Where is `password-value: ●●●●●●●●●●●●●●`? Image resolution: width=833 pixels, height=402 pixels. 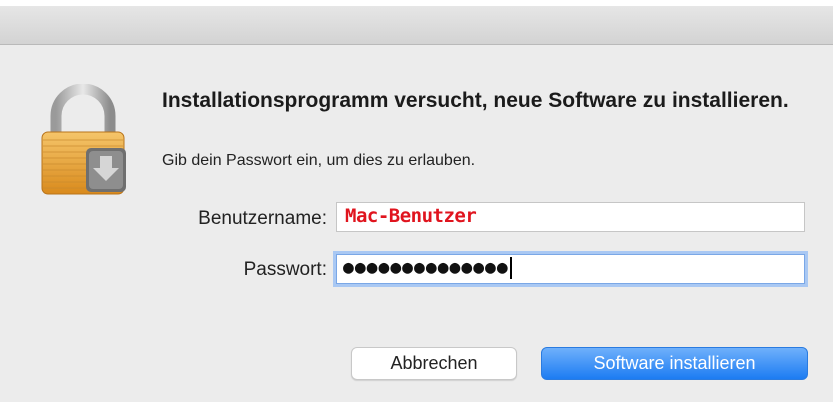
password-value: ●●●●●●●●●●●●●● is located at coordinates (427, 268).